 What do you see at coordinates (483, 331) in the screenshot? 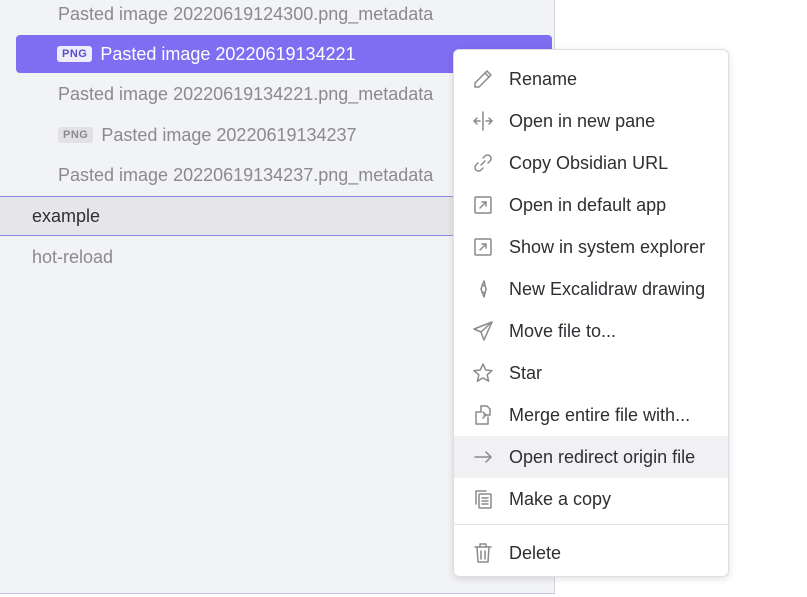
I see `paper-plane-icon` at bounding box center [483, 331].